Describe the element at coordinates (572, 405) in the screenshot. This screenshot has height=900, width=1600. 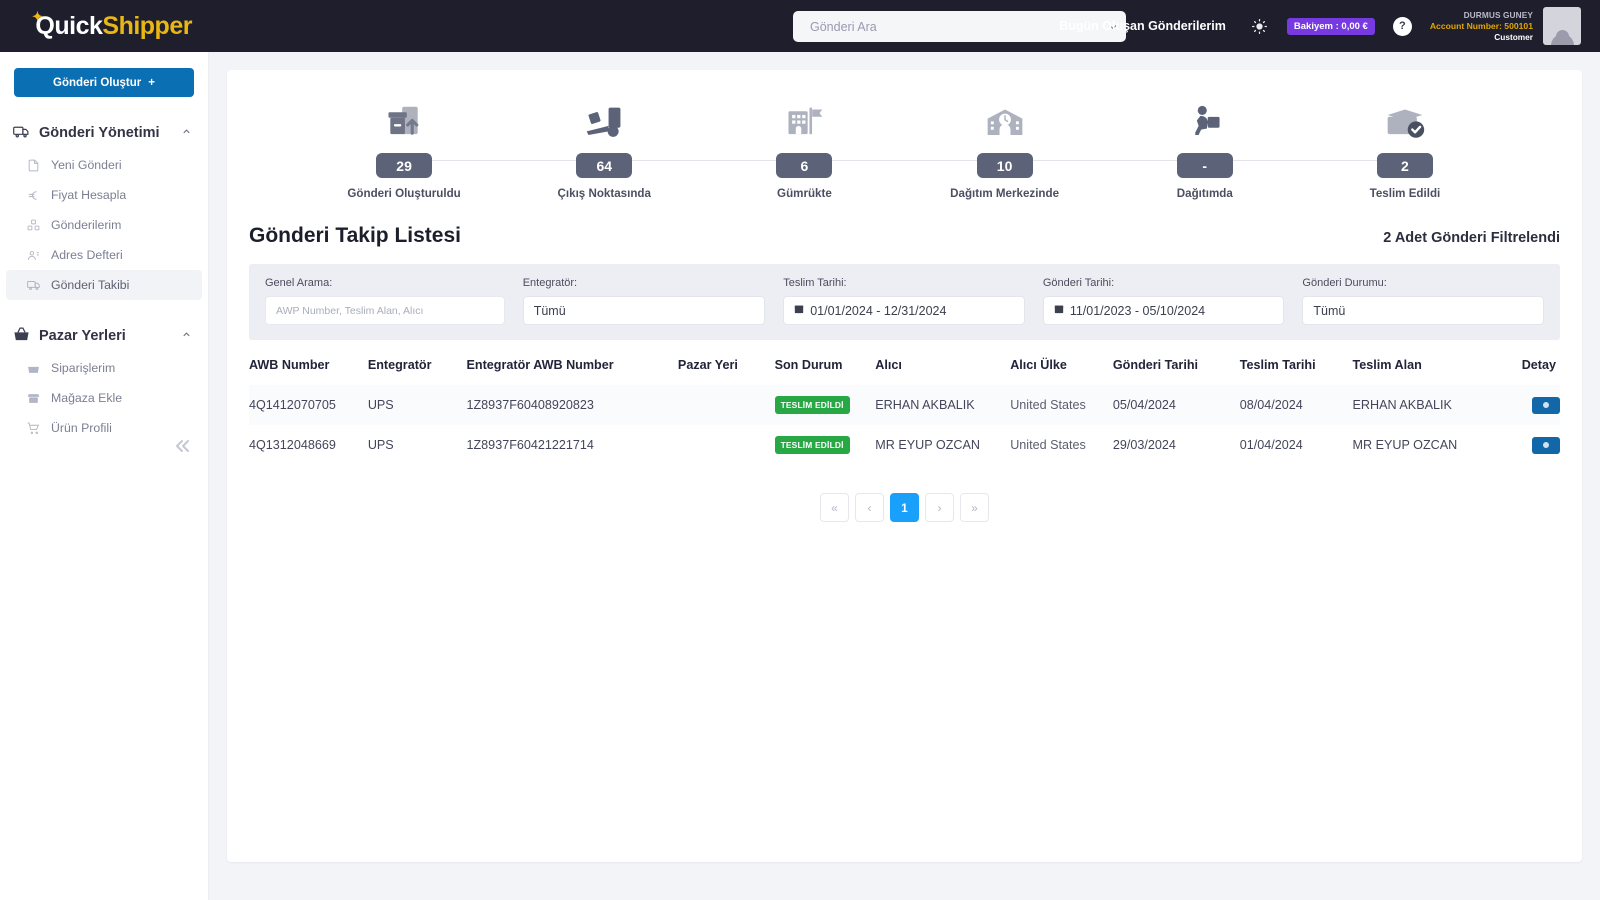
I see `cell-entegrator-awb: 1Z8937F60408920823` at that location.